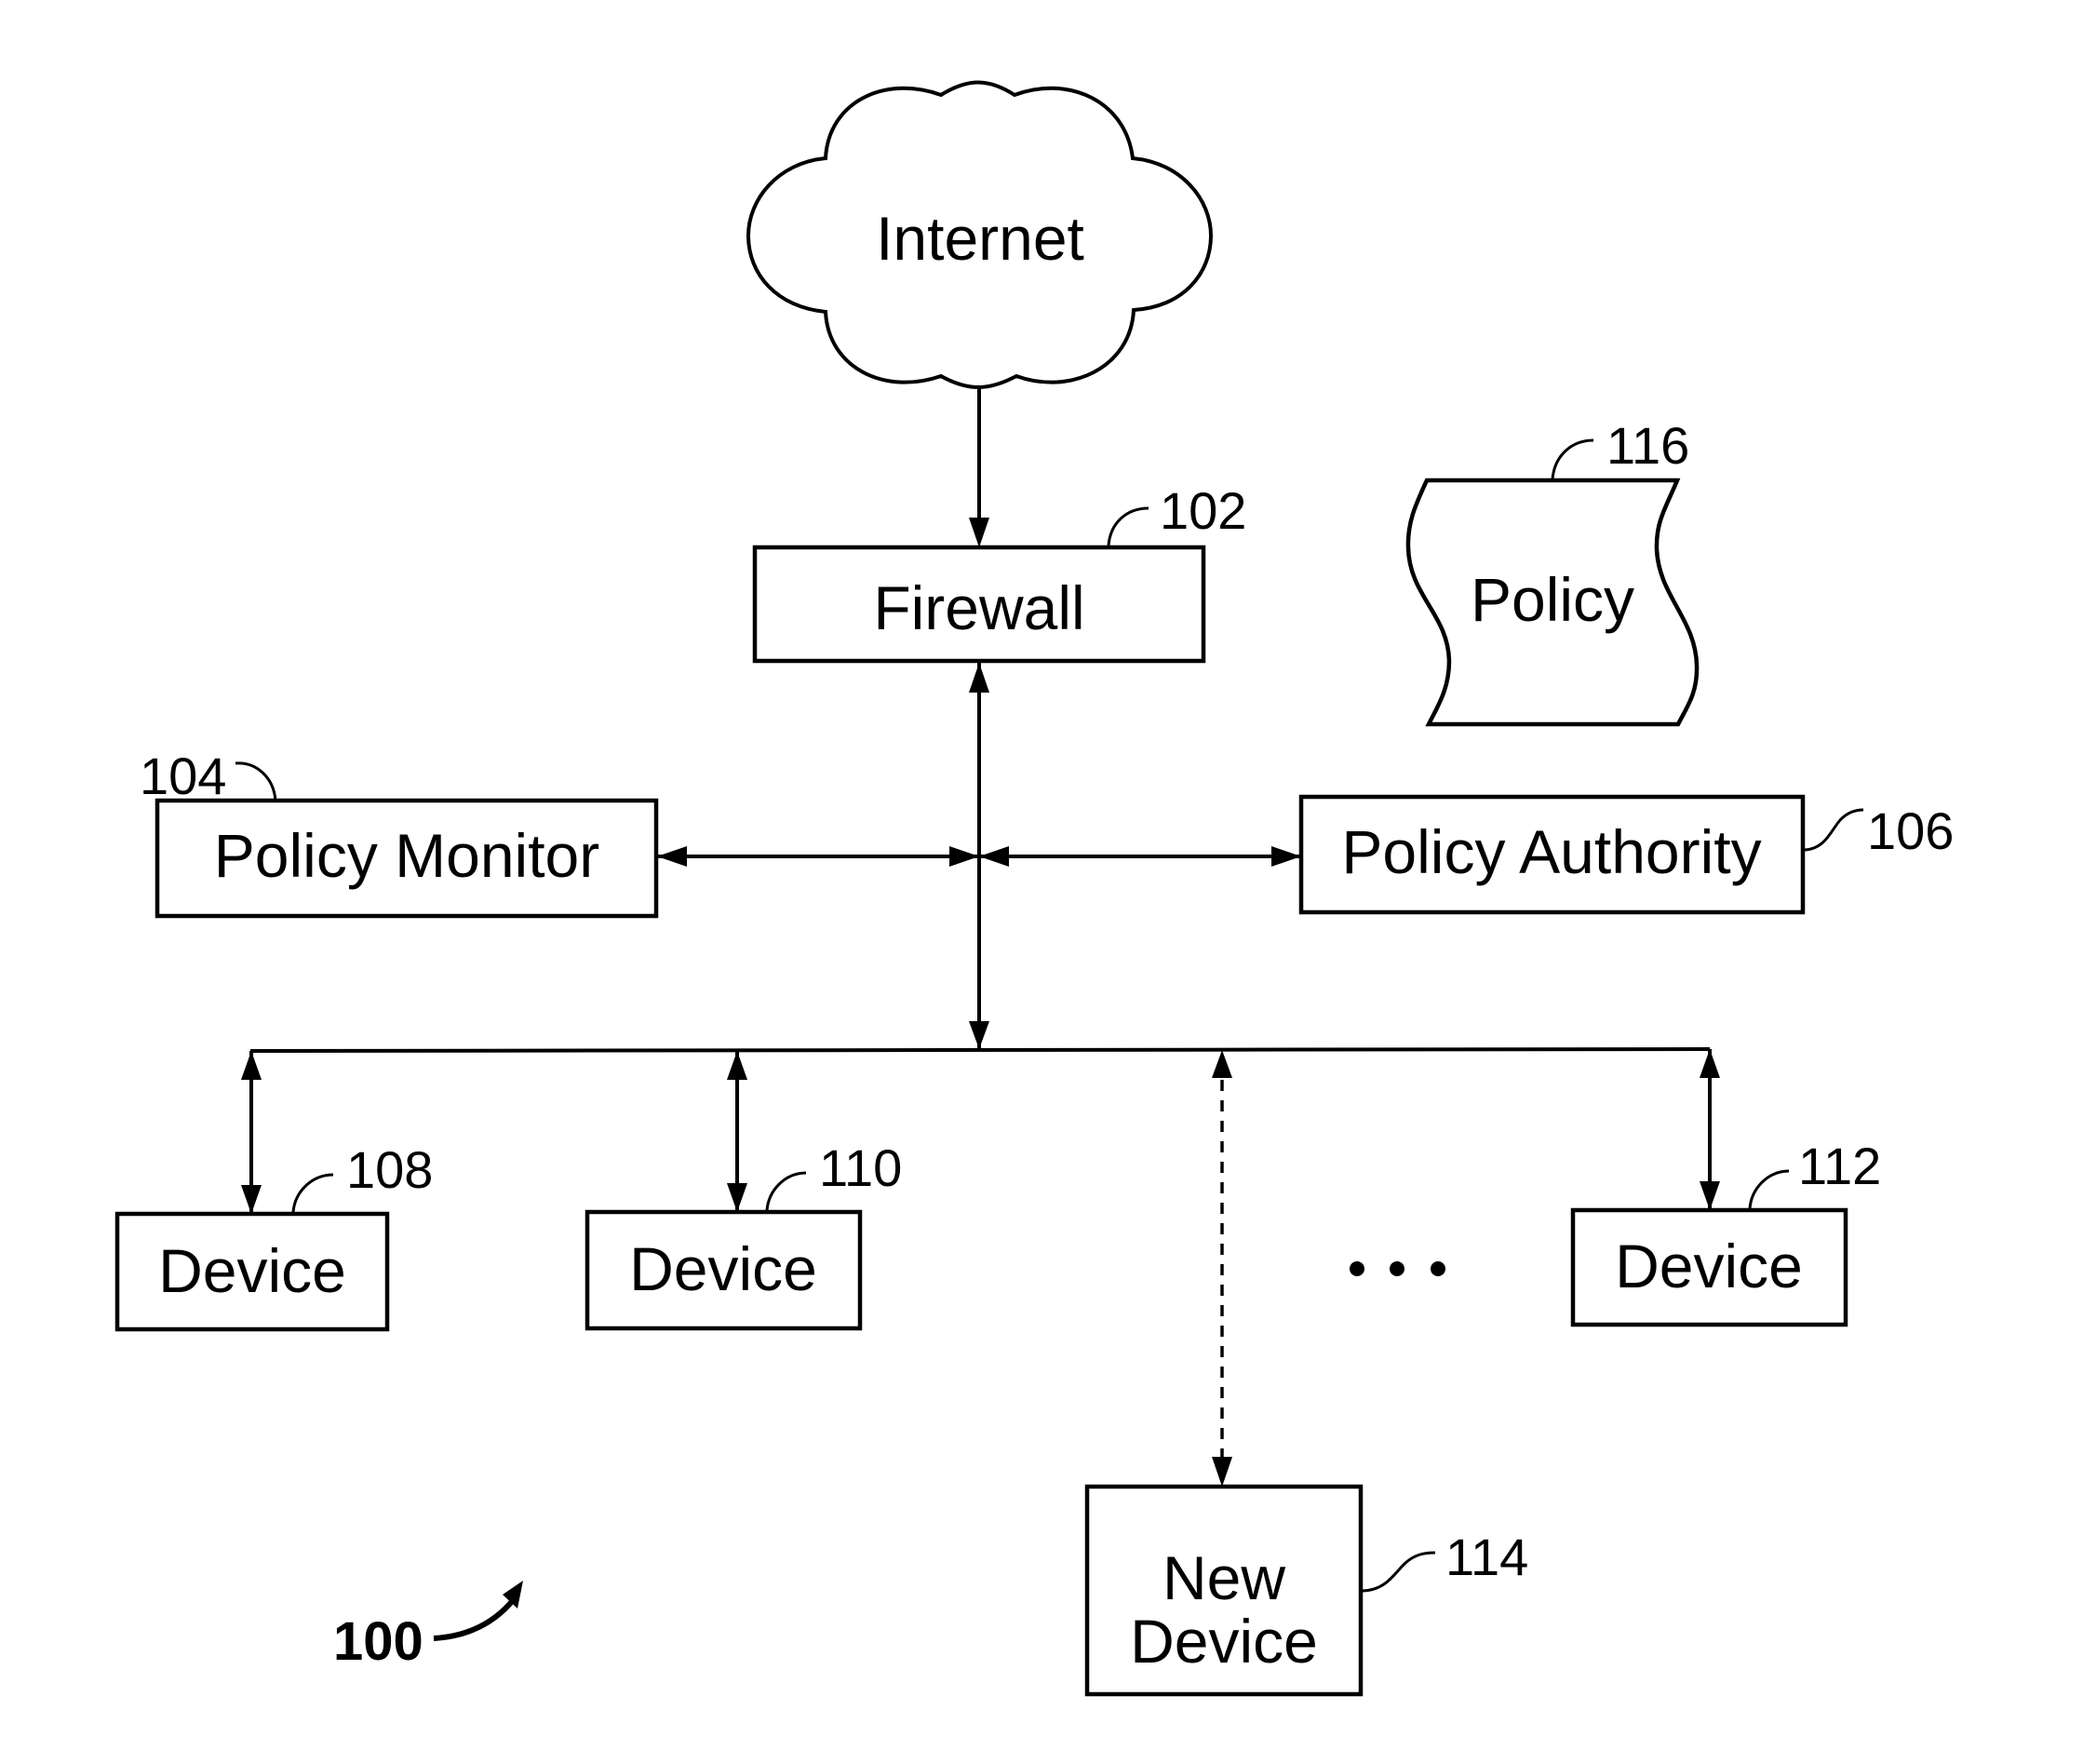 Image resolution: width=2083 pixels, height=1764 pixels. I want to click on new-device-link-arrow, so click(1222, 1268).